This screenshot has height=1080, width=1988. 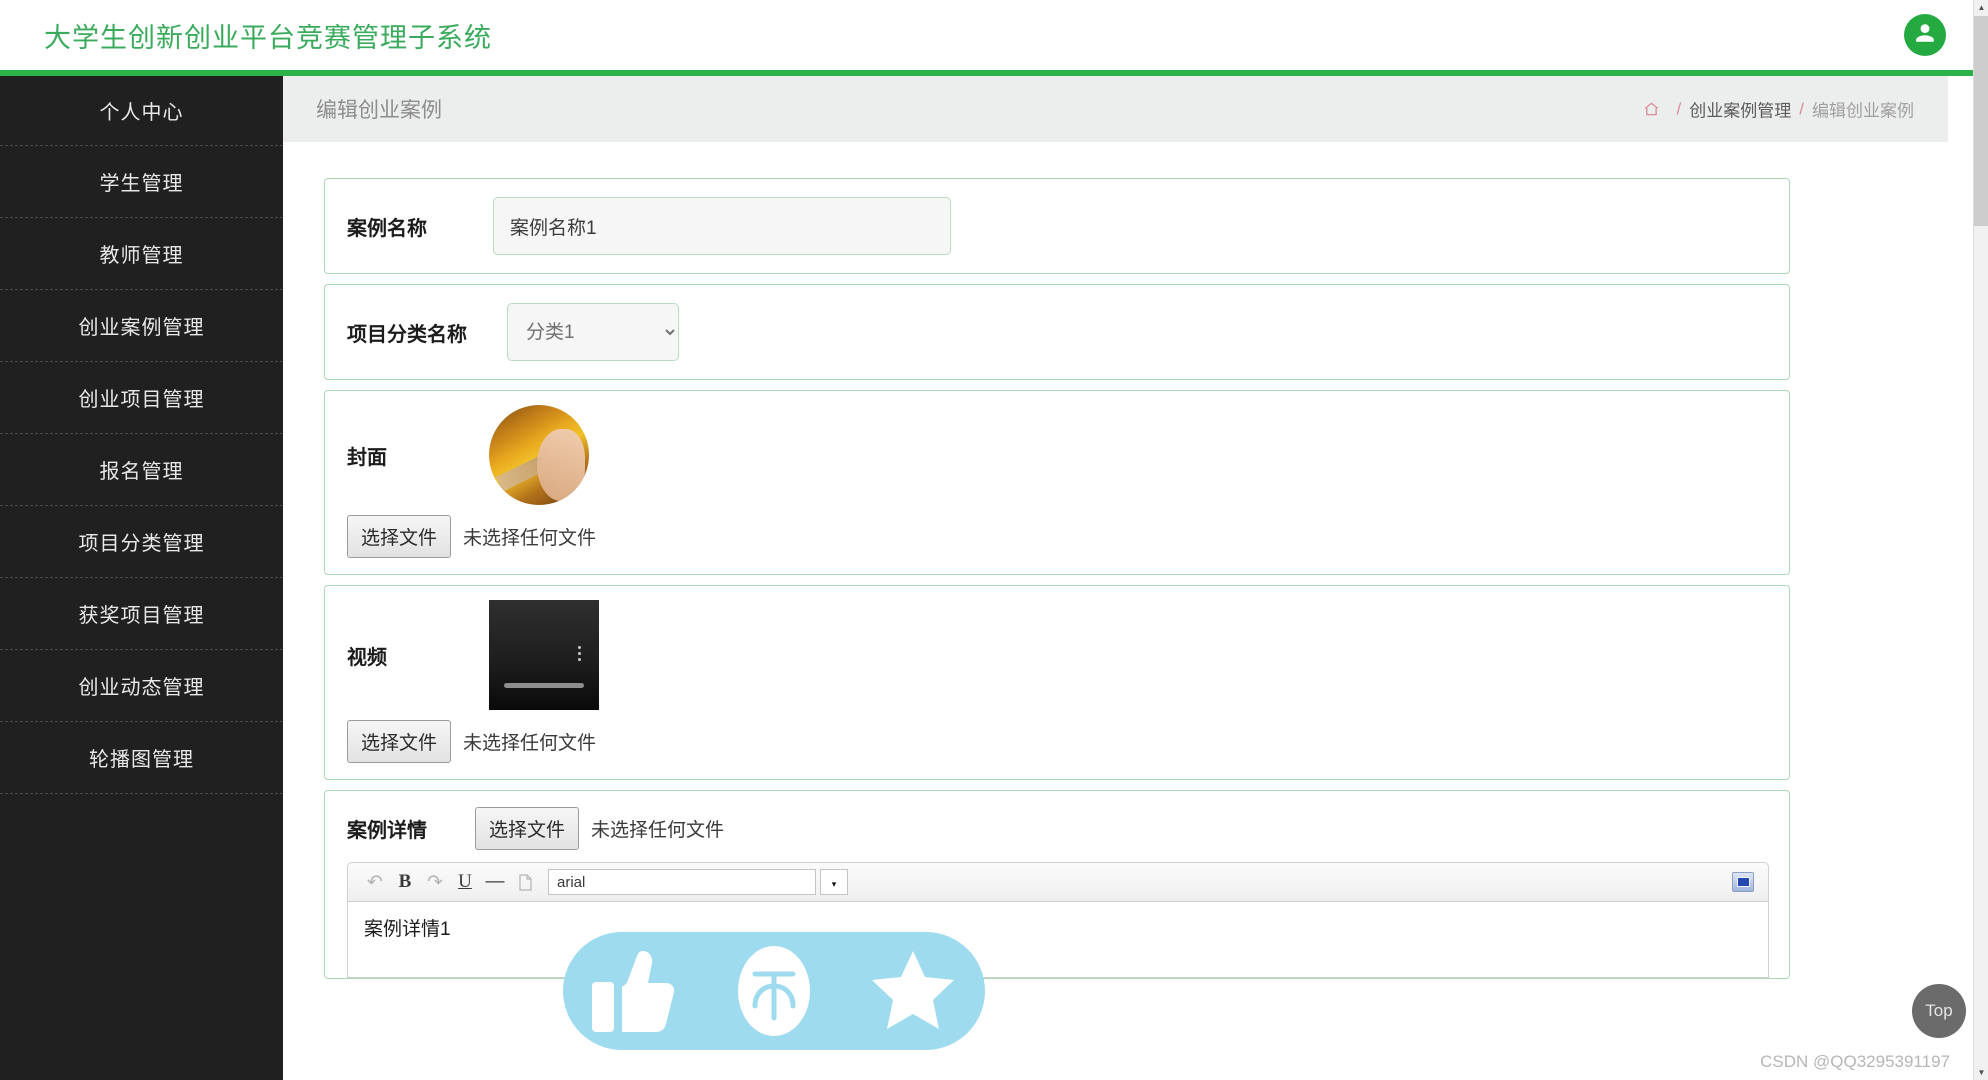 What do you see at coordinates (1057, 332) in the screenshot?
I see `field-row-category: 项目分类名称 分类1` at bounding box center [1057, 332].